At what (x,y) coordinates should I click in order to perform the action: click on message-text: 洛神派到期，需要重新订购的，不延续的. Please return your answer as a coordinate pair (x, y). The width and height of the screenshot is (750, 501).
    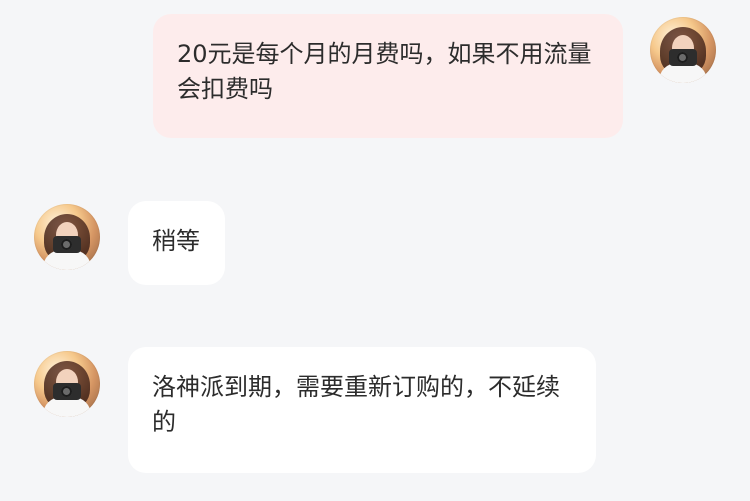
    Looking at the image, I should click on (356, 404).